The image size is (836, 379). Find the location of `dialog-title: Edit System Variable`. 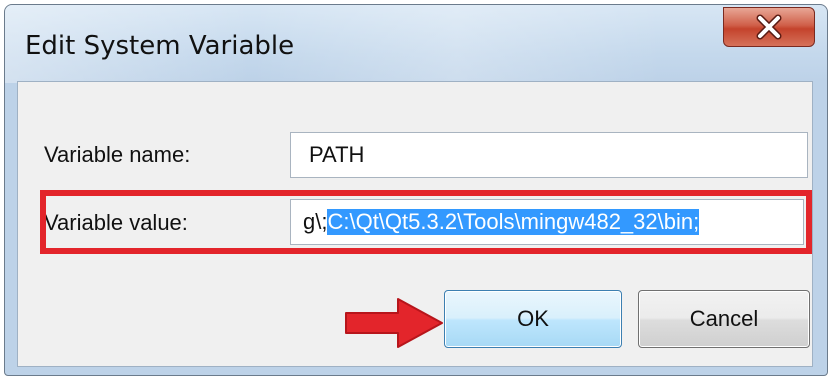

dialog-title: Edit System Variable is located at coordinates (160, 46).